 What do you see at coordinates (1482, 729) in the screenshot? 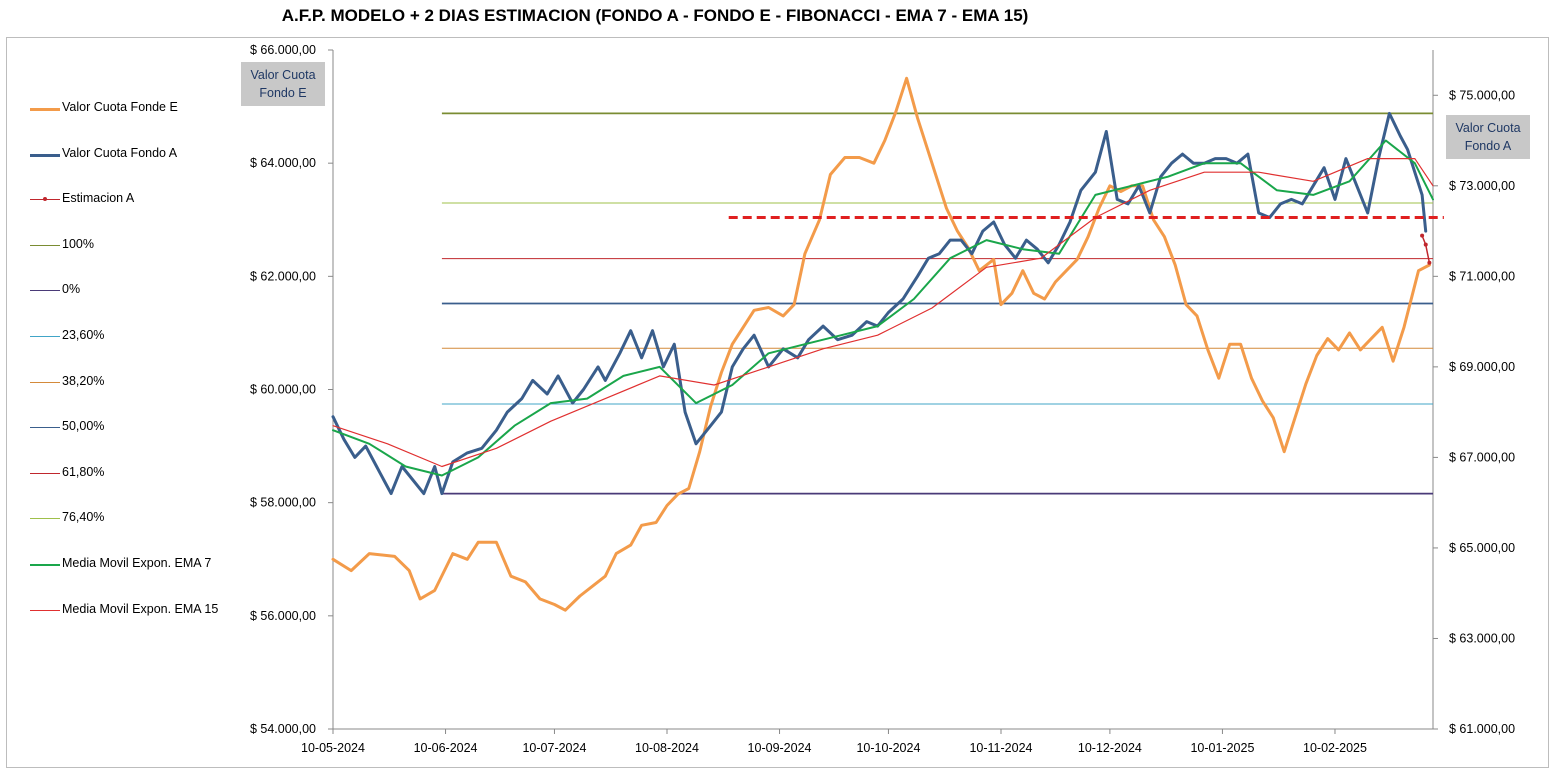
I see `right-axis-tick-label: $ 61.000,00` at bounding box center [1482, 729].